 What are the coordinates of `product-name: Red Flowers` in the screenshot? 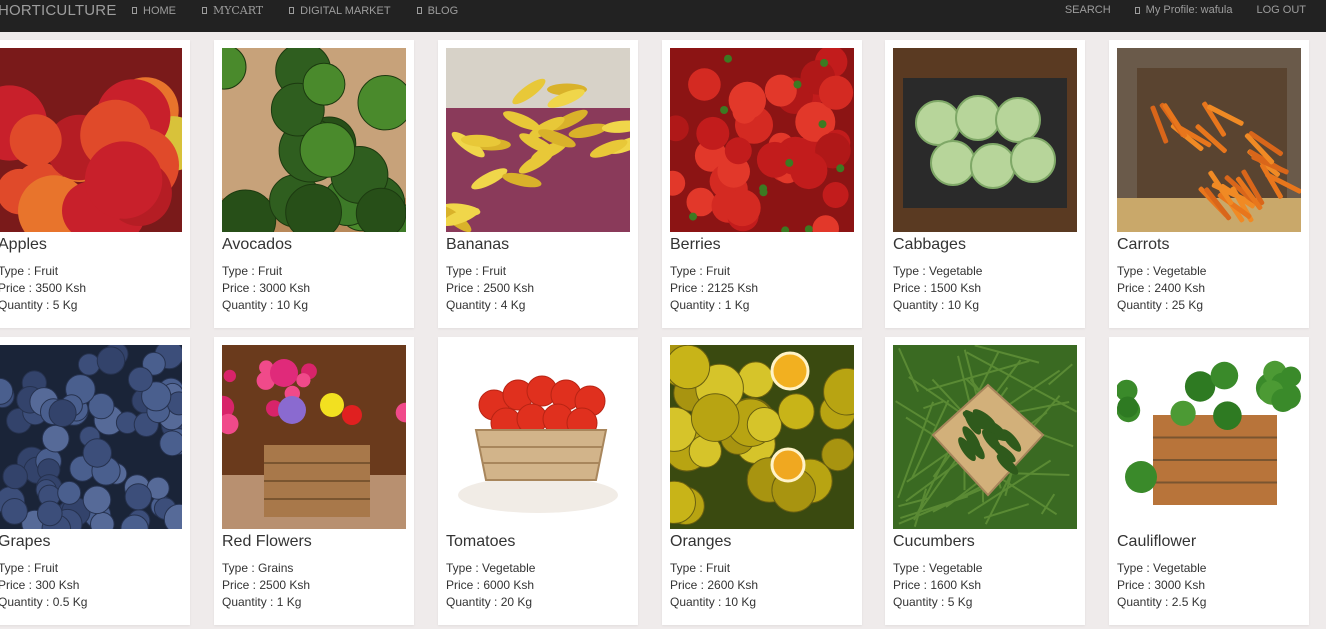 It's located at (267, 542).